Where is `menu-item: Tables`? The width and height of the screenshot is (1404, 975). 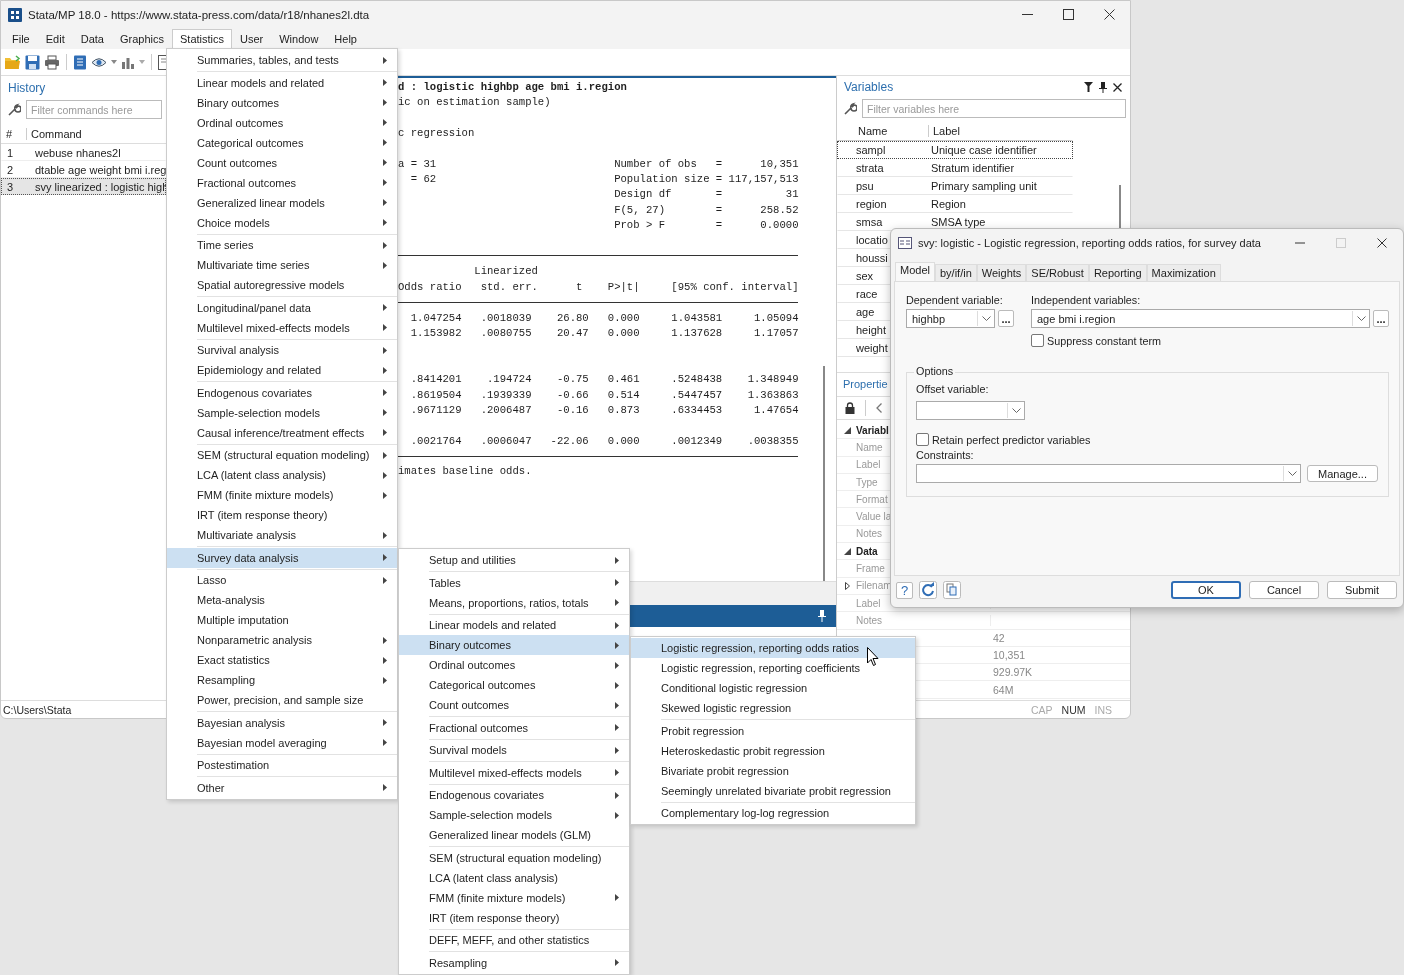 menu-item: Tables is located at coordinates (514, 582).